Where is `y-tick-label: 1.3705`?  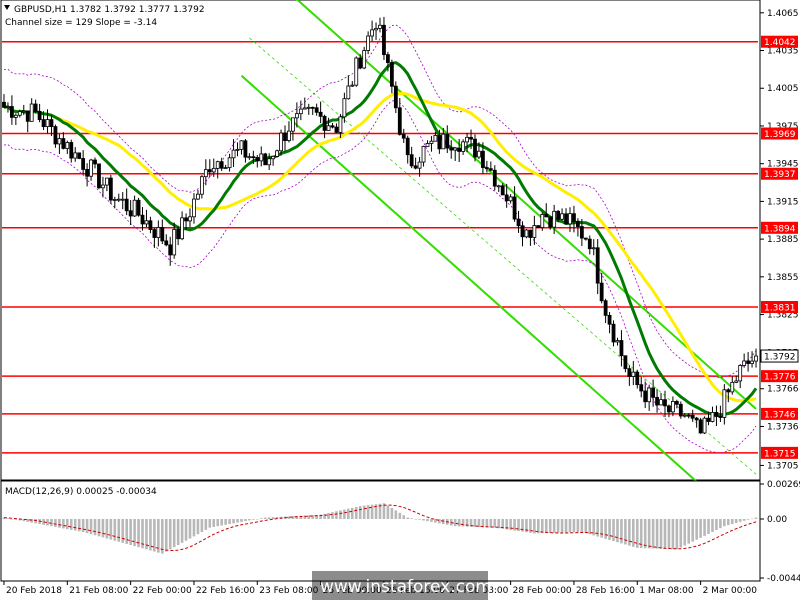
y-tick-label: 1.3705 is located at coordinates (783, 466).